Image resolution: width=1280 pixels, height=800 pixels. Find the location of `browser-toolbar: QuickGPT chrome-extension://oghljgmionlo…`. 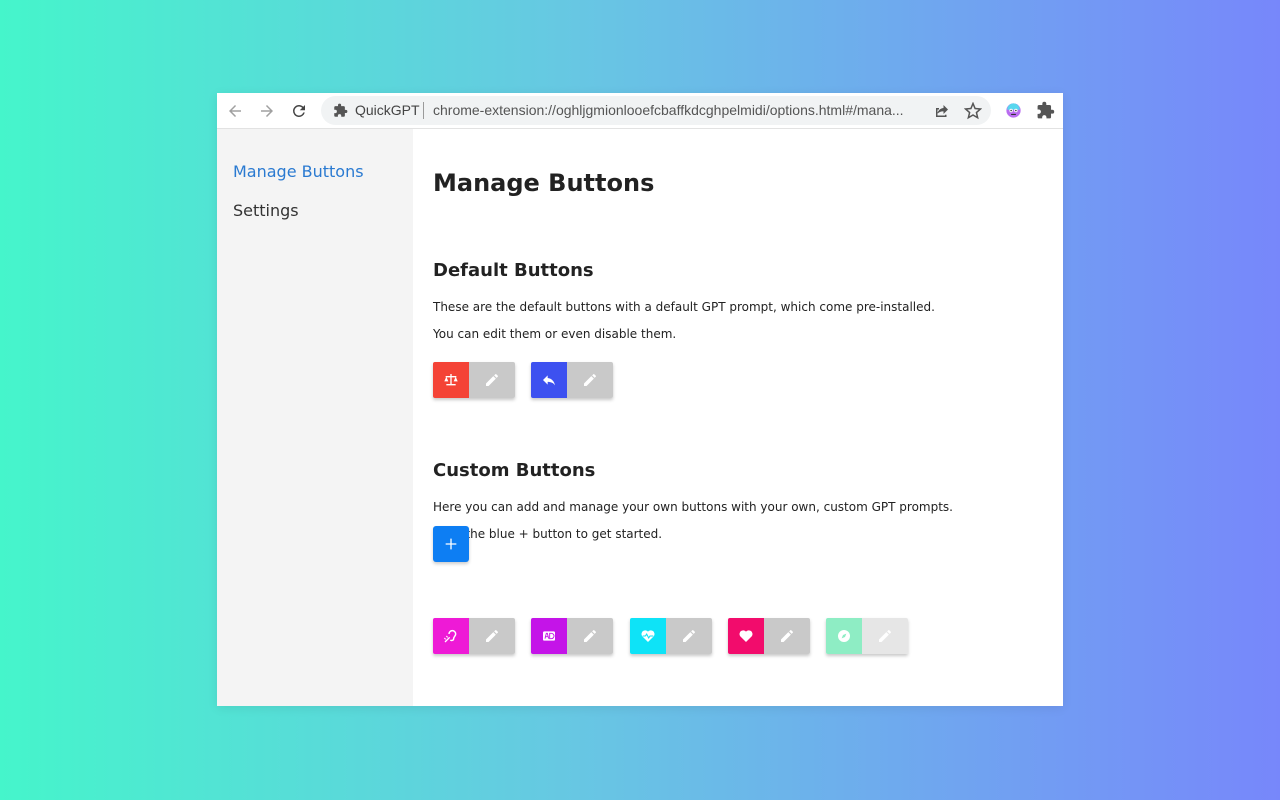

browser-toolbar: QuickGPT chrome-extension://oghljgmionlo… is located at coordinates (640, 111).